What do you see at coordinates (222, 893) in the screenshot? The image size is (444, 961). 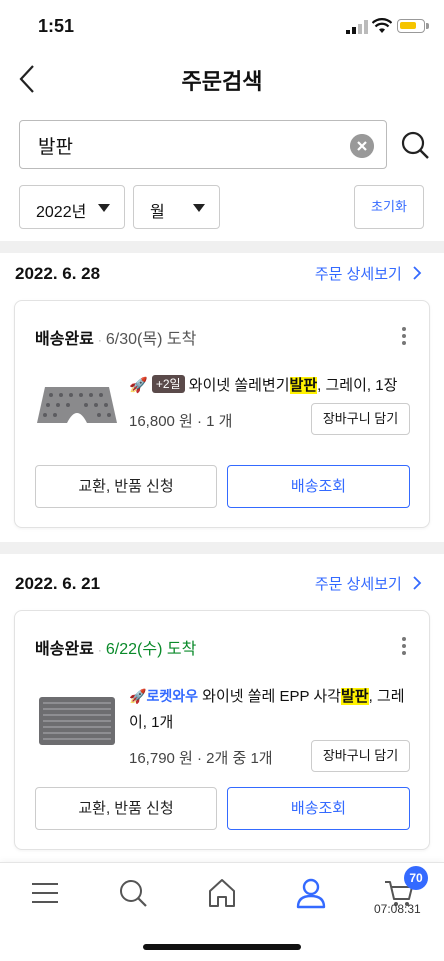 I see `home-icon` at bounding box center [222, 893].